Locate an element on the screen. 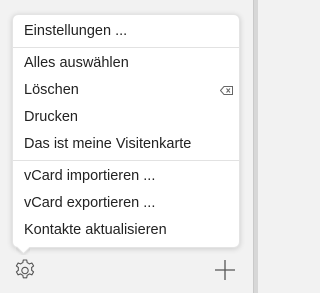  menu-item-drucken: Drucken is located at coordinates (126, 117).